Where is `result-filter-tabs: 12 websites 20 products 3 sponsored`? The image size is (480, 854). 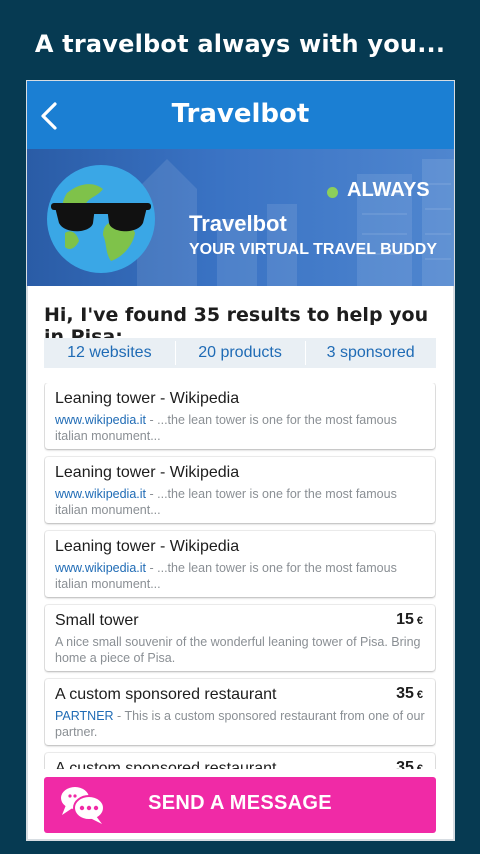
result-filter-tabs: 12 websites 20 products 3 sponsored is located at coordinates (240, 353).